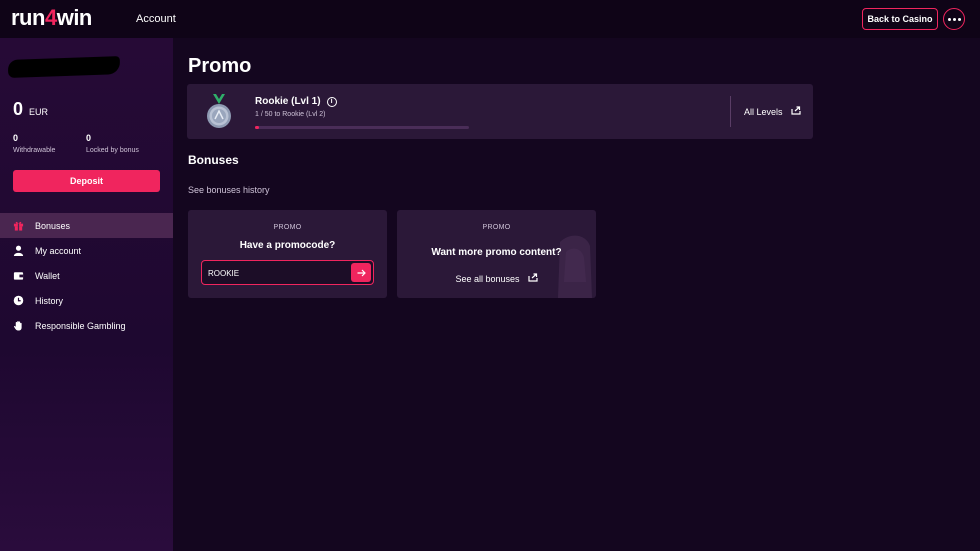  I want to click on logo-text-four: 4, so click(50, 17).